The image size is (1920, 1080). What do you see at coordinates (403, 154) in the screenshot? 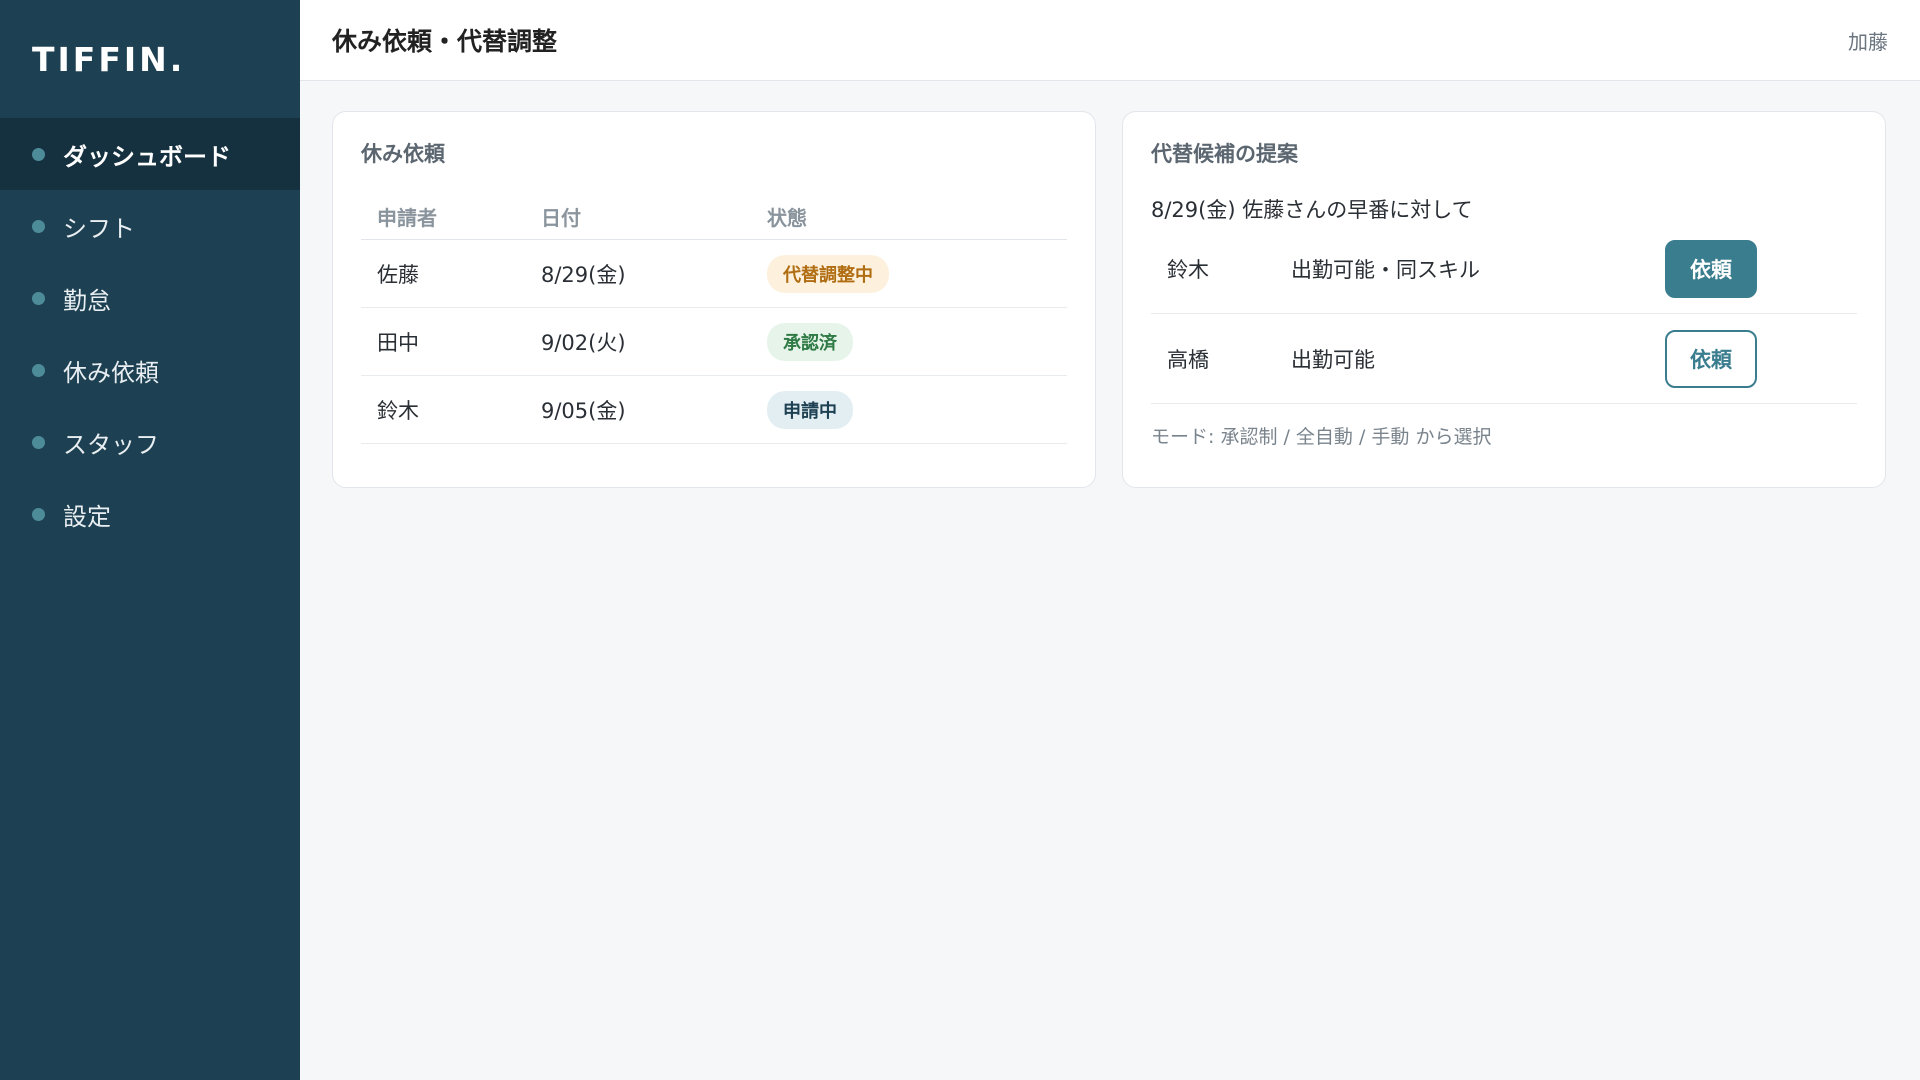
I see `card-title: 休み依頼` at bounding box center [403, 154].